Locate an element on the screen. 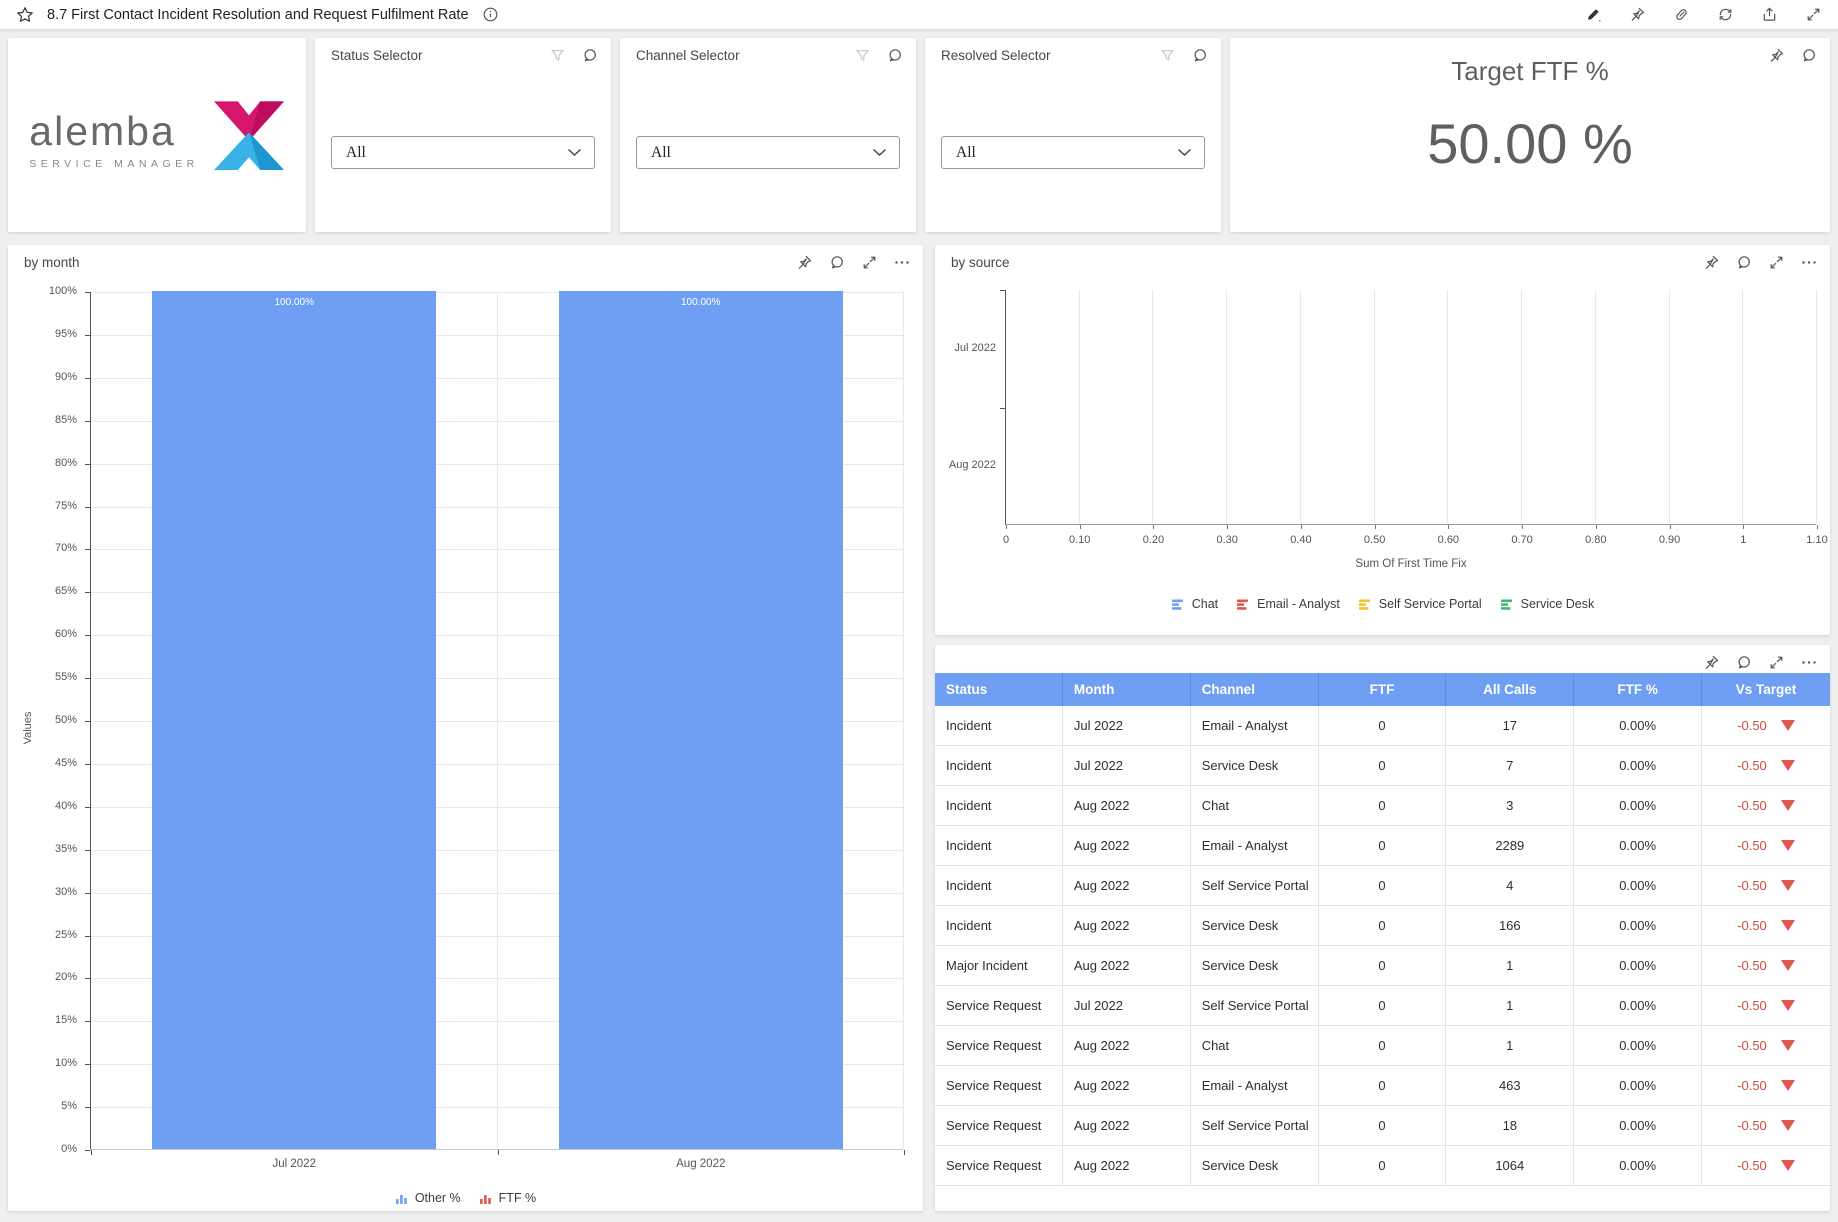 The height and width of the screenshot is (1222, 1838). y-tick-label: 15% is located at coordinates (65, 1020).